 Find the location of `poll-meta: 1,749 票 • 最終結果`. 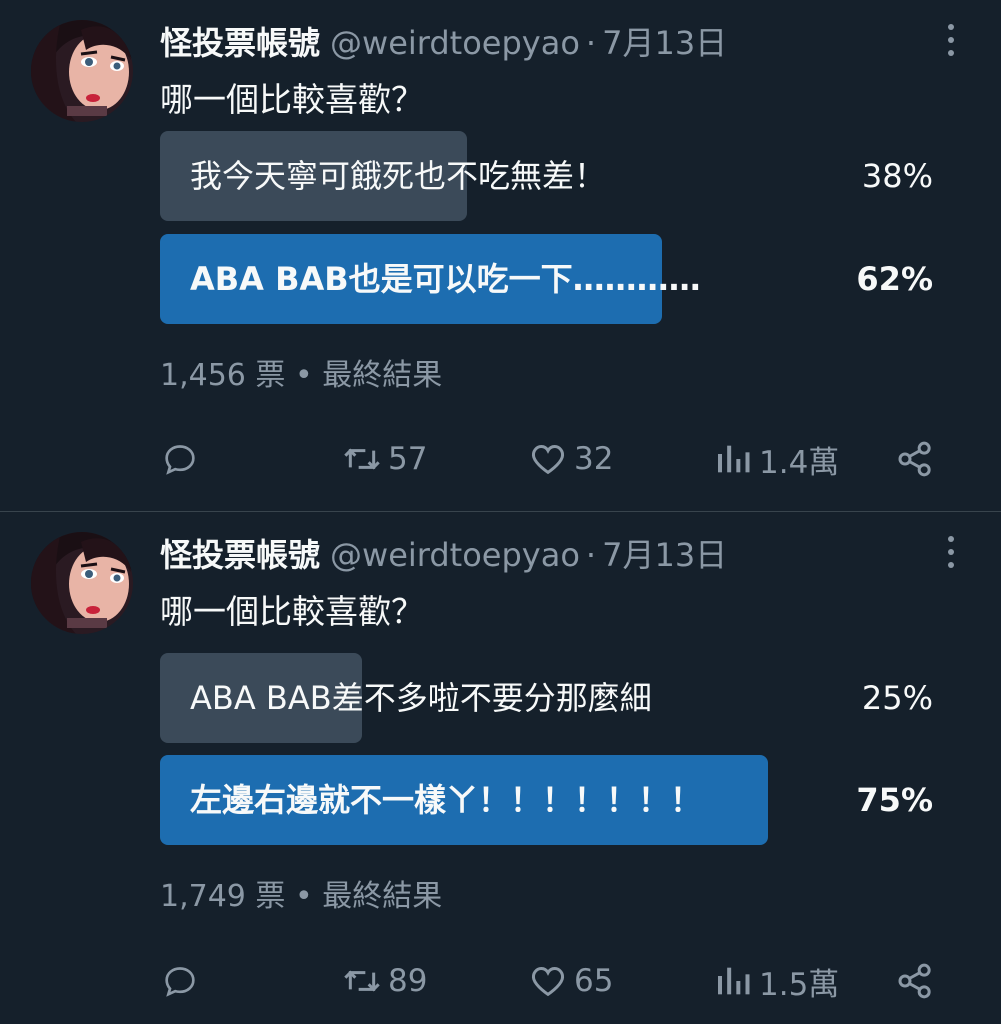

poll-meta: 1,749 票 • 最終結果 is located at coordinates (301, 893).